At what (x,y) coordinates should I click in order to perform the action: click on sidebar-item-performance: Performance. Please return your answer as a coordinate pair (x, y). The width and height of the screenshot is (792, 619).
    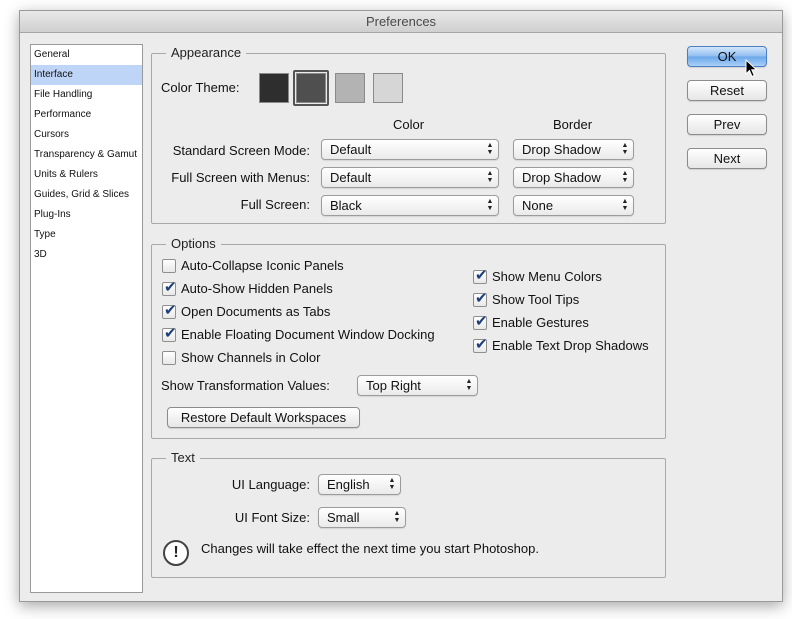
    Looking at the image, I should click on (86, 115).